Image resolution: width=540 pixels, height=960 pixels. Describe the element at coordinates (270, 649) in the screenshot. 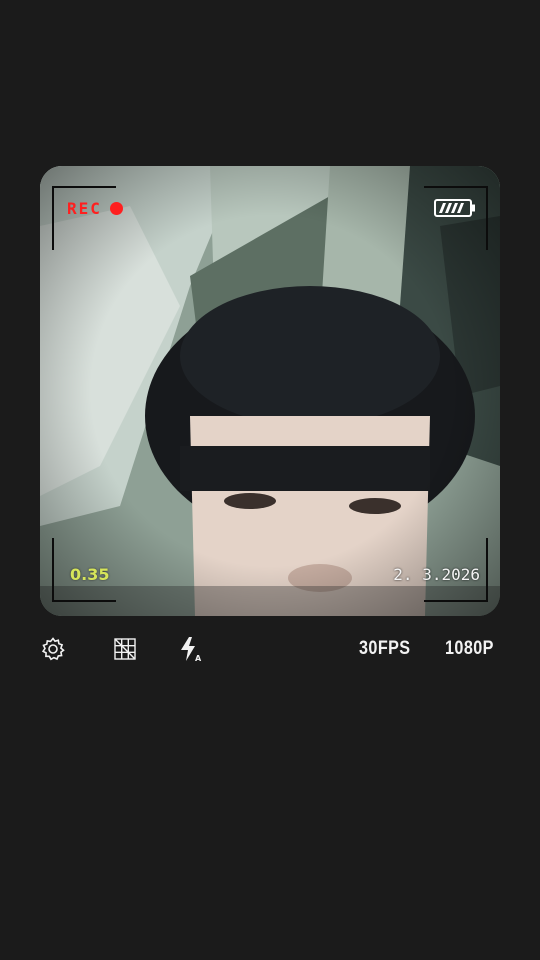

I see `camera-toolbar: A 30FPS 1080P` at that location.